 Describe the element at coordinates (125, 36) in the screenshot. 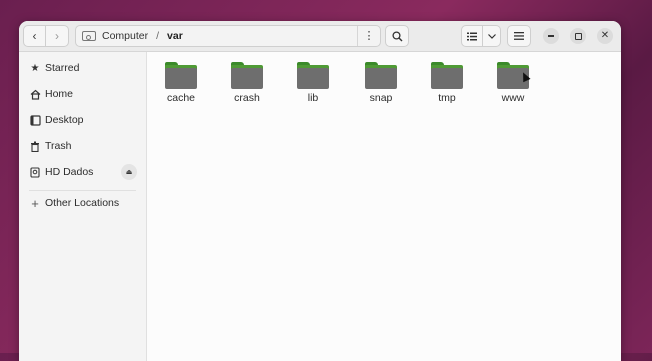

I see `path-segment-computer: Computer` at that location.